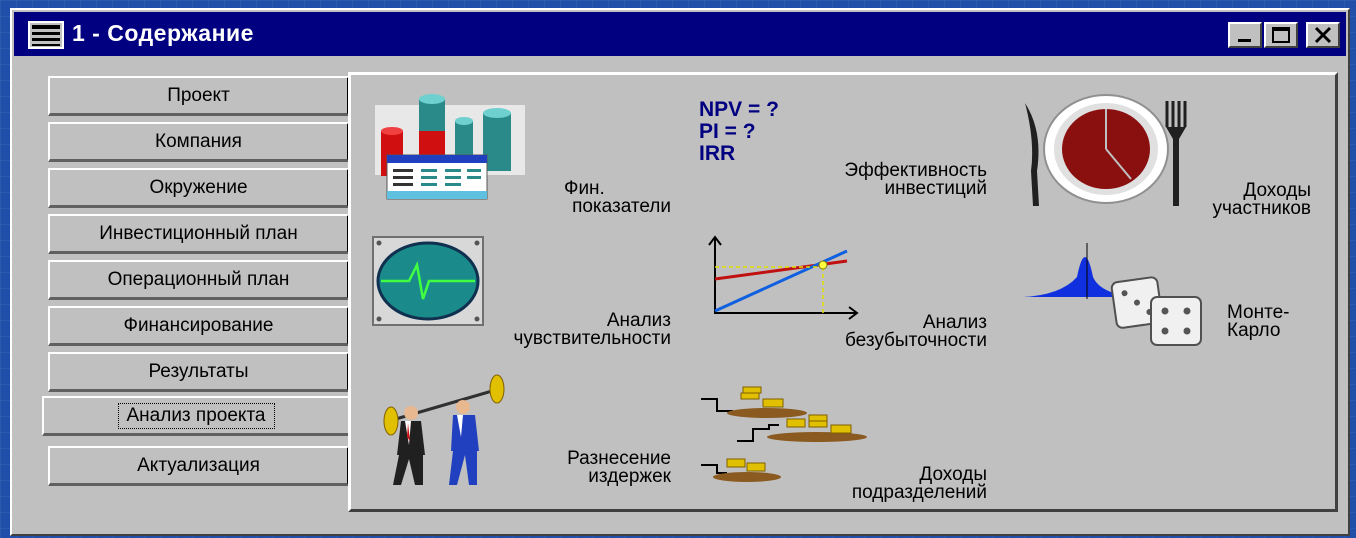 The width and height of the screenshot is (1356, 538). I want to click on tab-project-analysis: Анализ проекта, so click(195, 416).